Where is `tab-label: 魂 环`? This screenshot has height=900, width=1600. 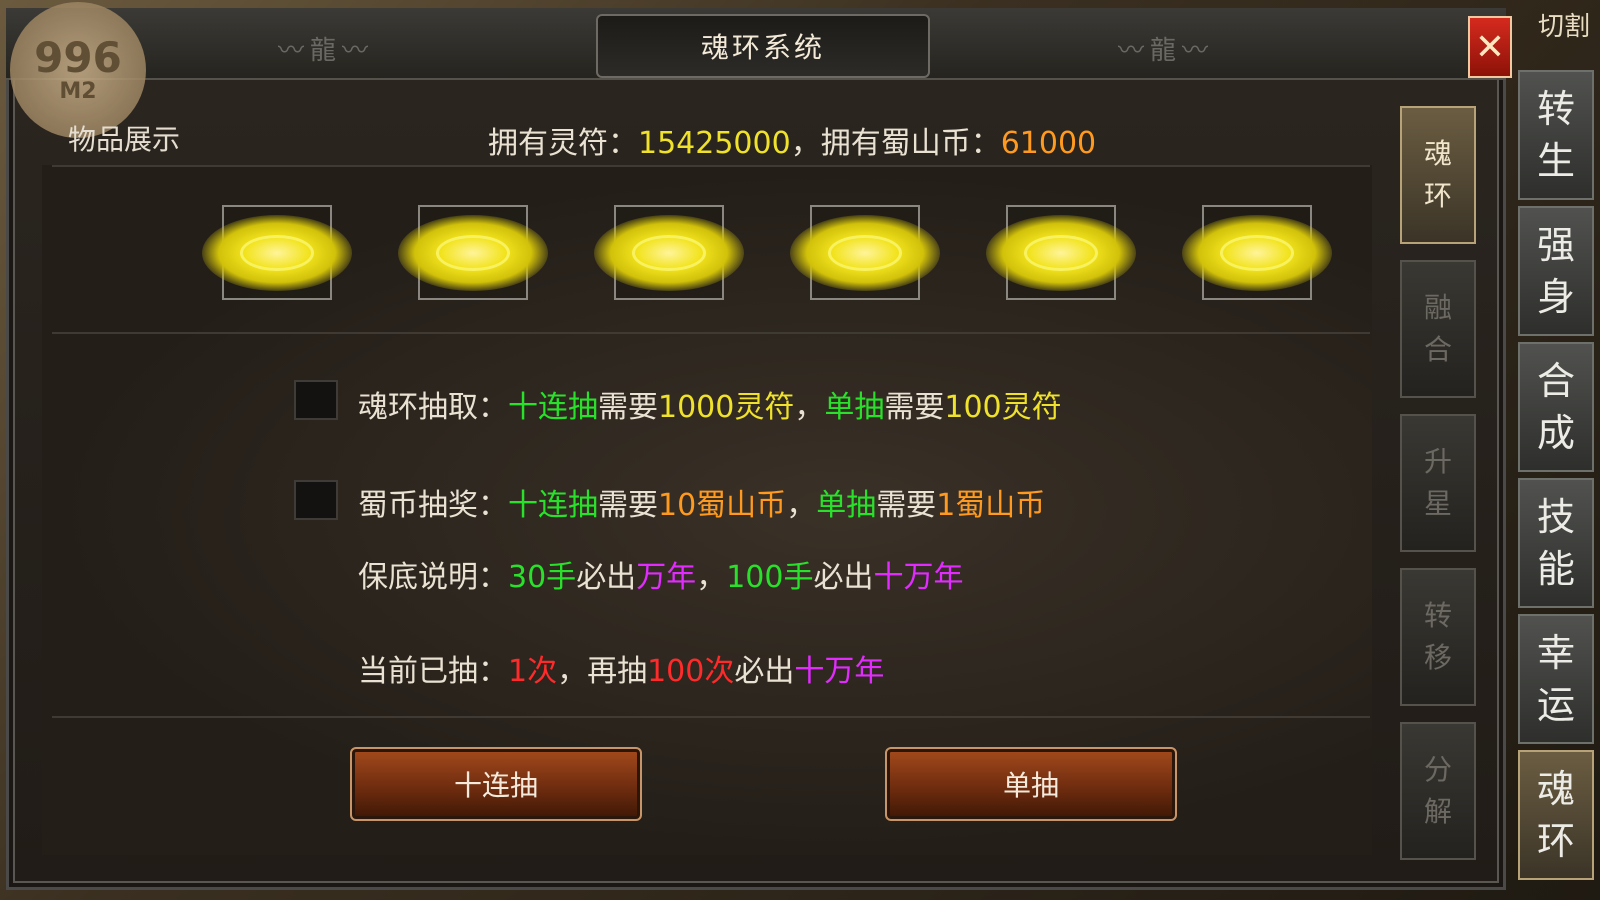
tab-label: 魂 环 is located at coordinates (1437, 174).